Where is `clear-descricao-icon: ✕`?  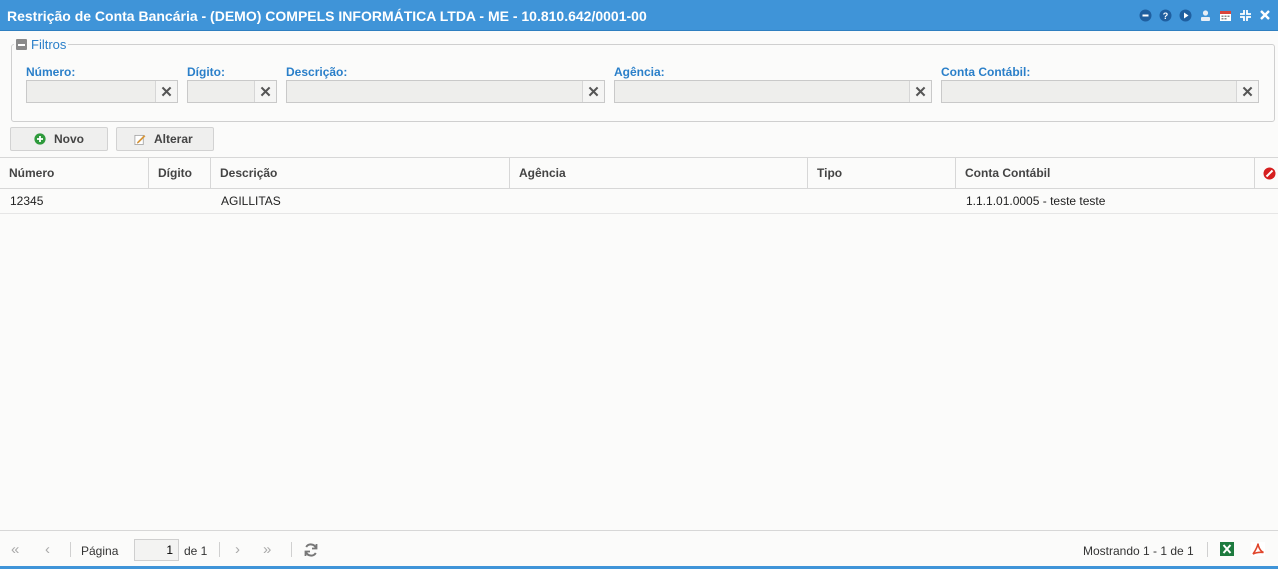
clear-descricao-icon: ✕ is located at coordinates (593, 91).